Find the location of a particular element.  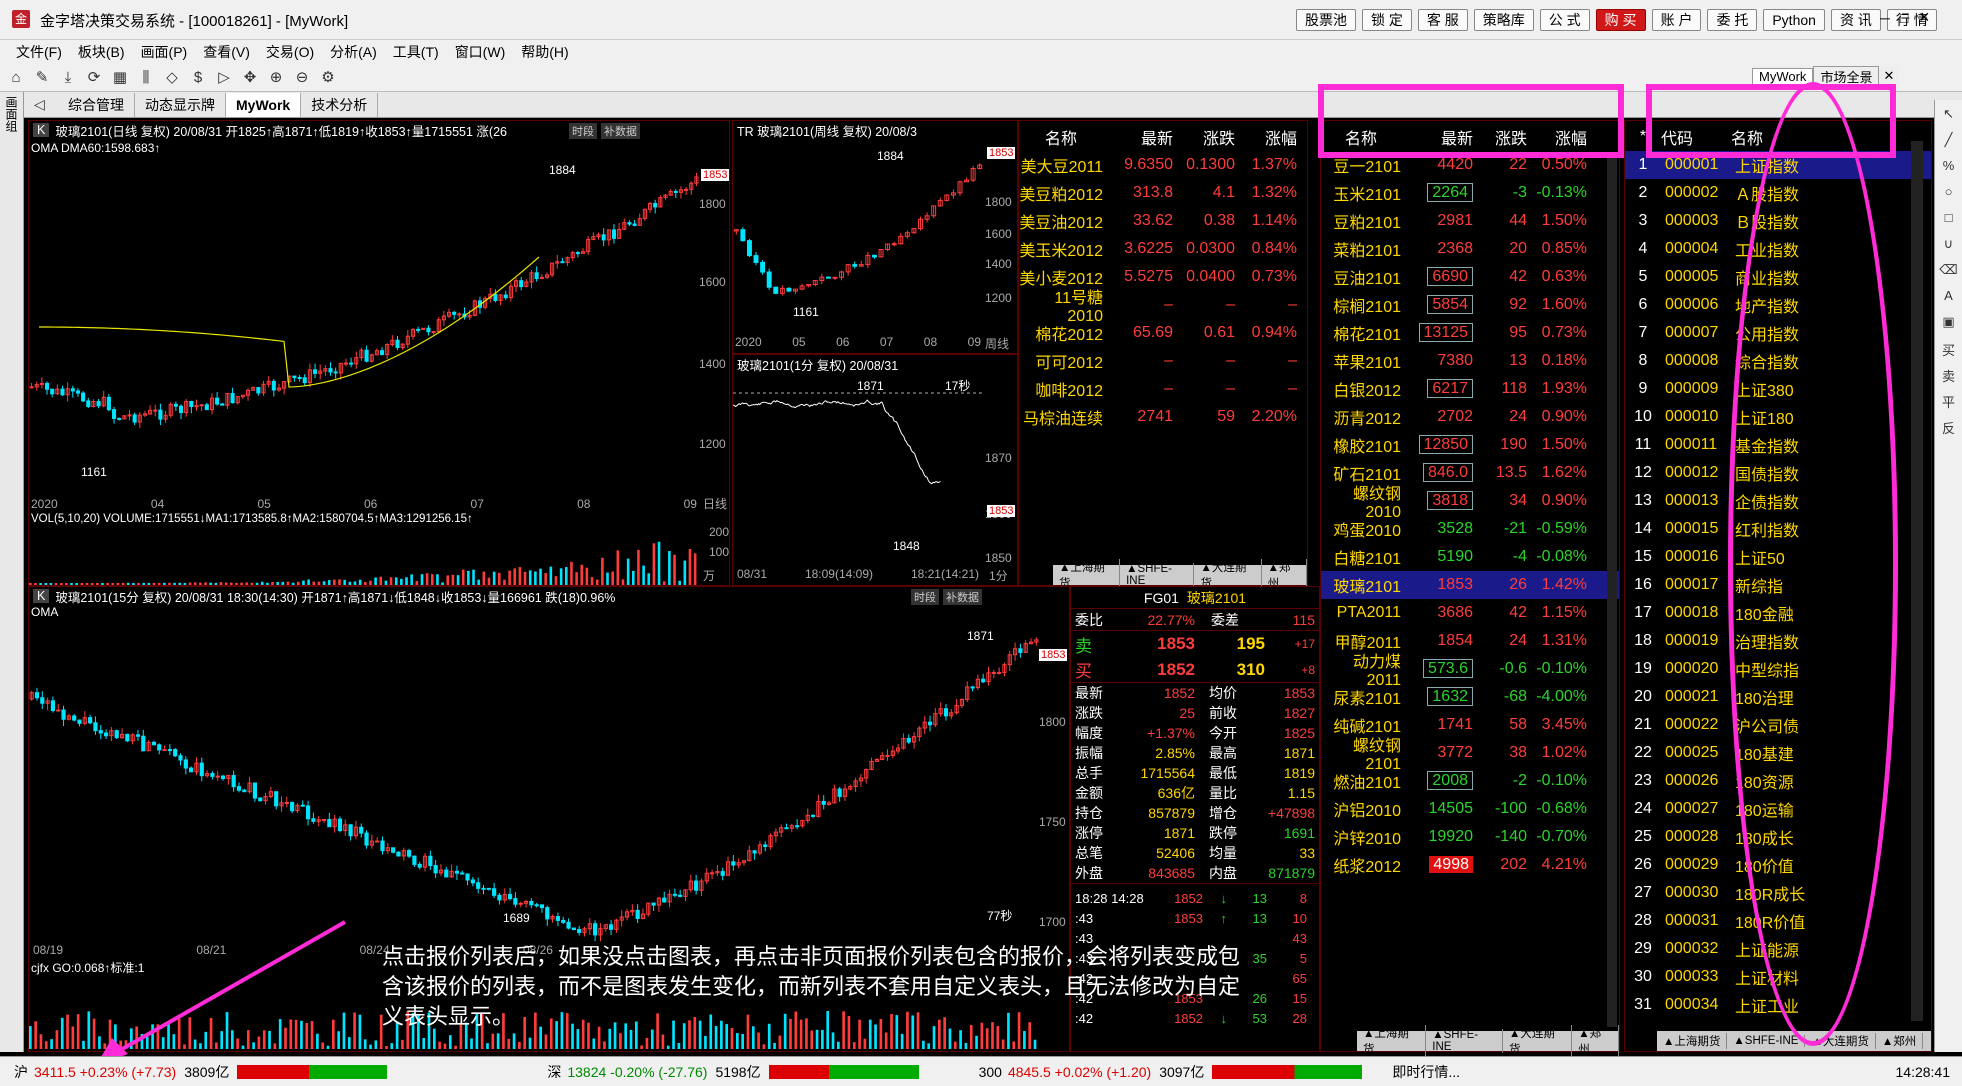

top-button: 锁 定 is located at coordinates (1387, 20).